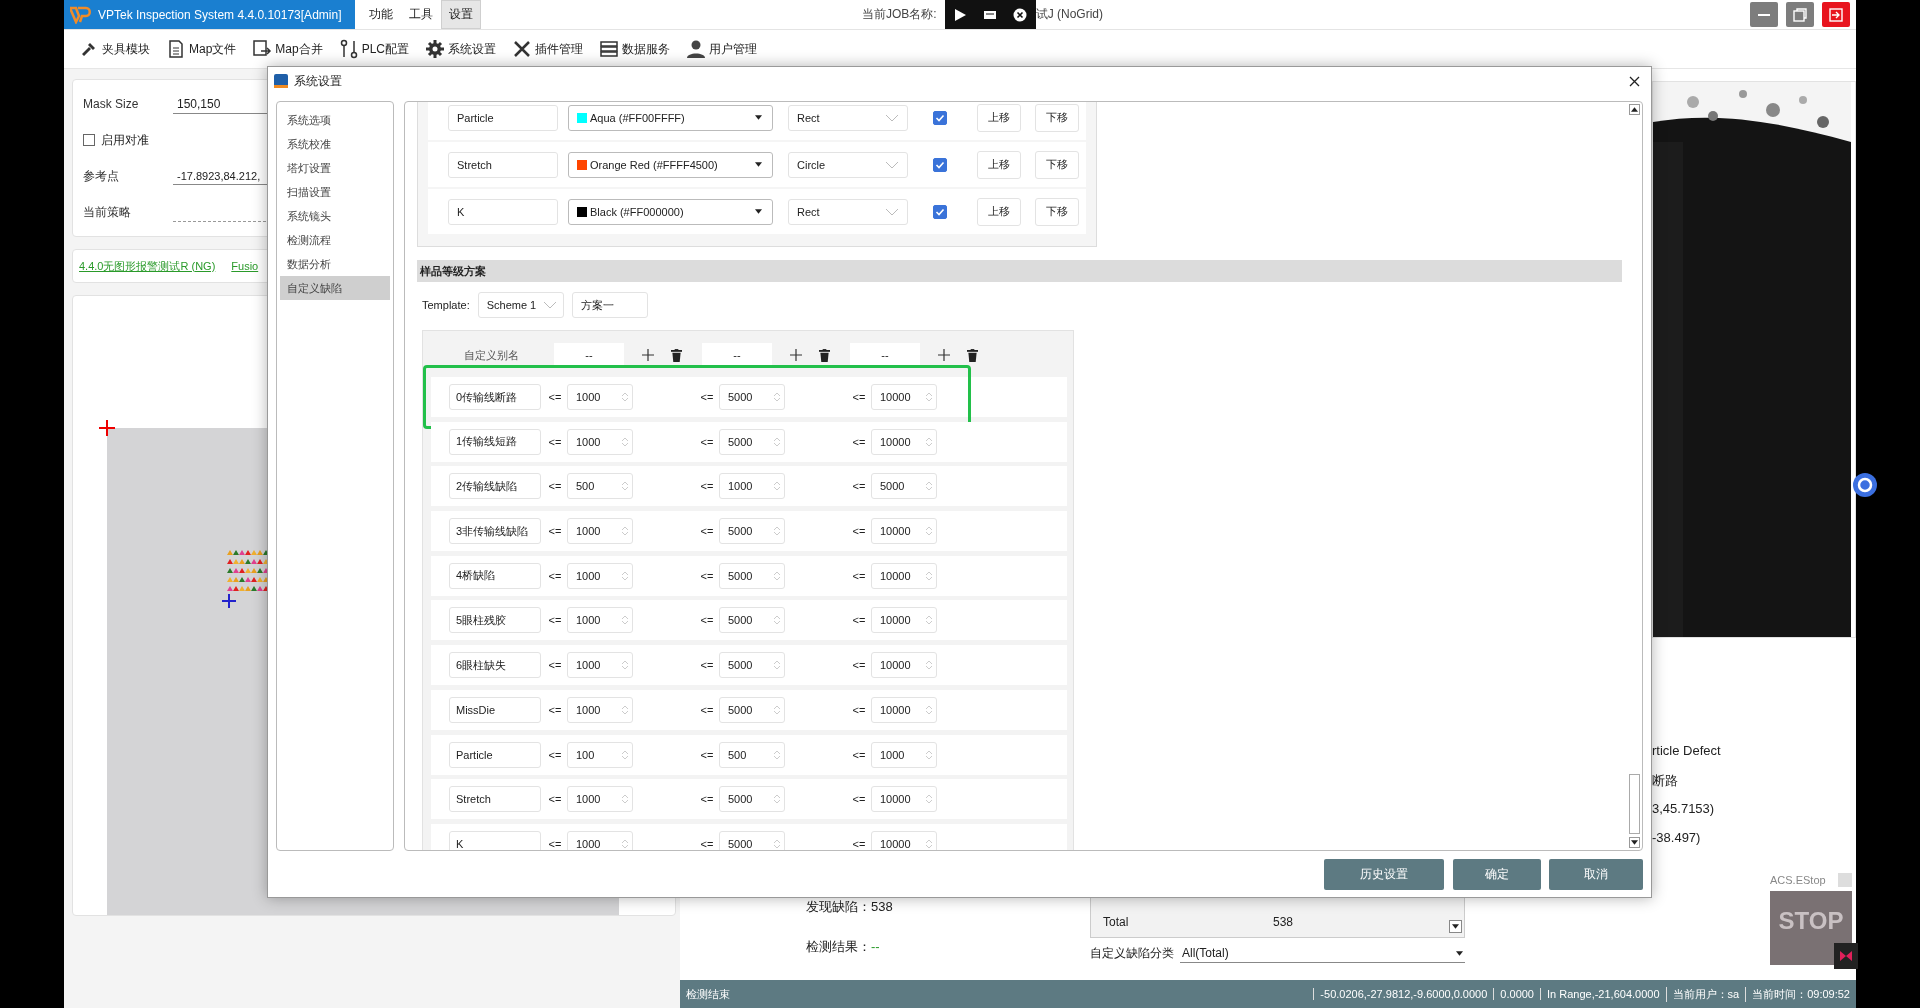 The image size is (1920, 1008). What do you see at coordinates (1634, 842) in the screenshot?
I see `scroll-down-button` at bounding box center [1634, 842].